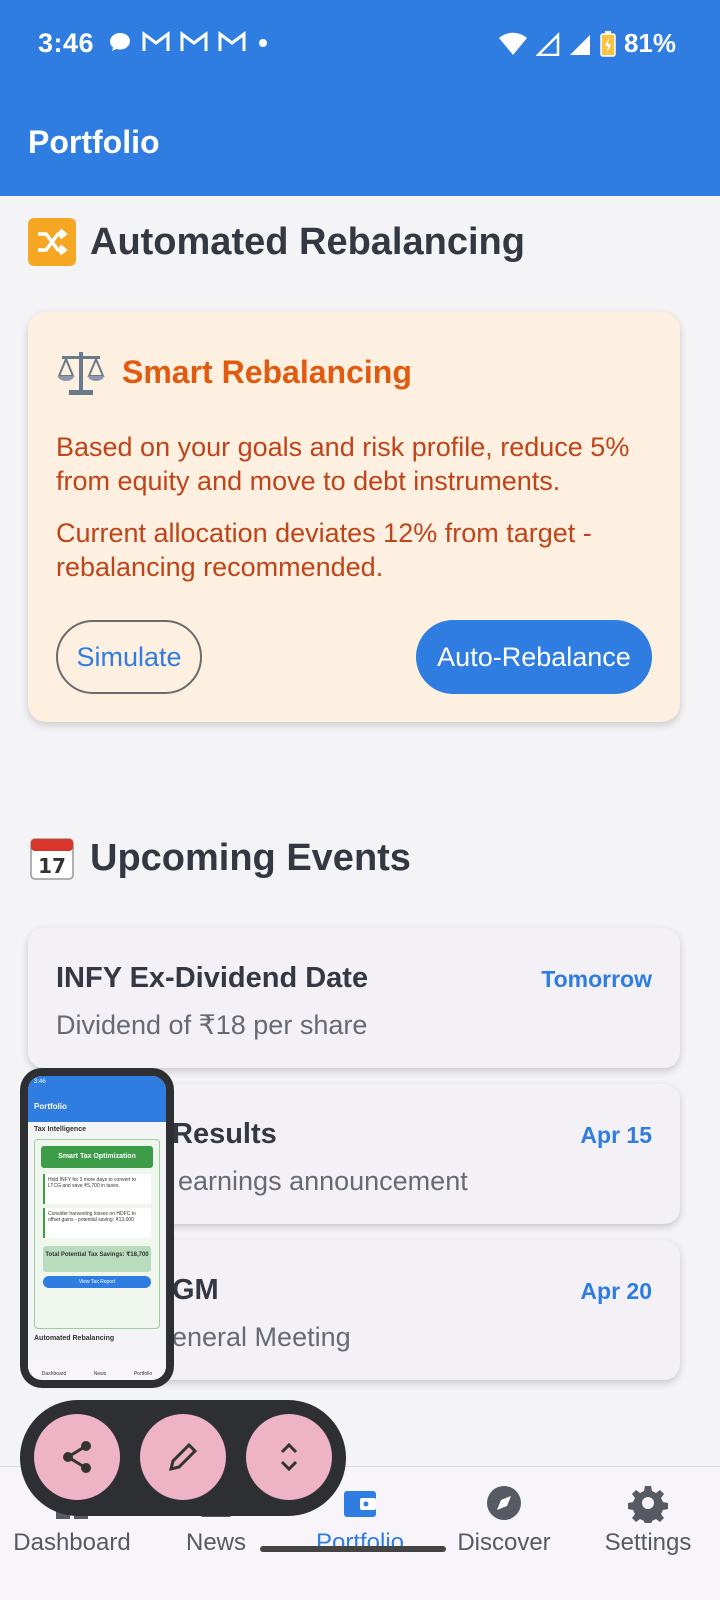  I want to click on pencil-icon, so click(183, 1457).